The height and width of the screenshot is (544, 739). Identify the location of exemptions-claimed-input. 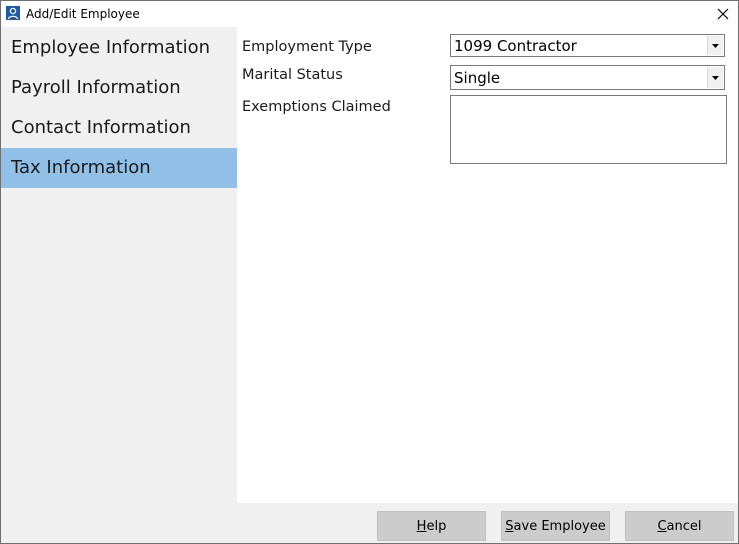
(588, 129).